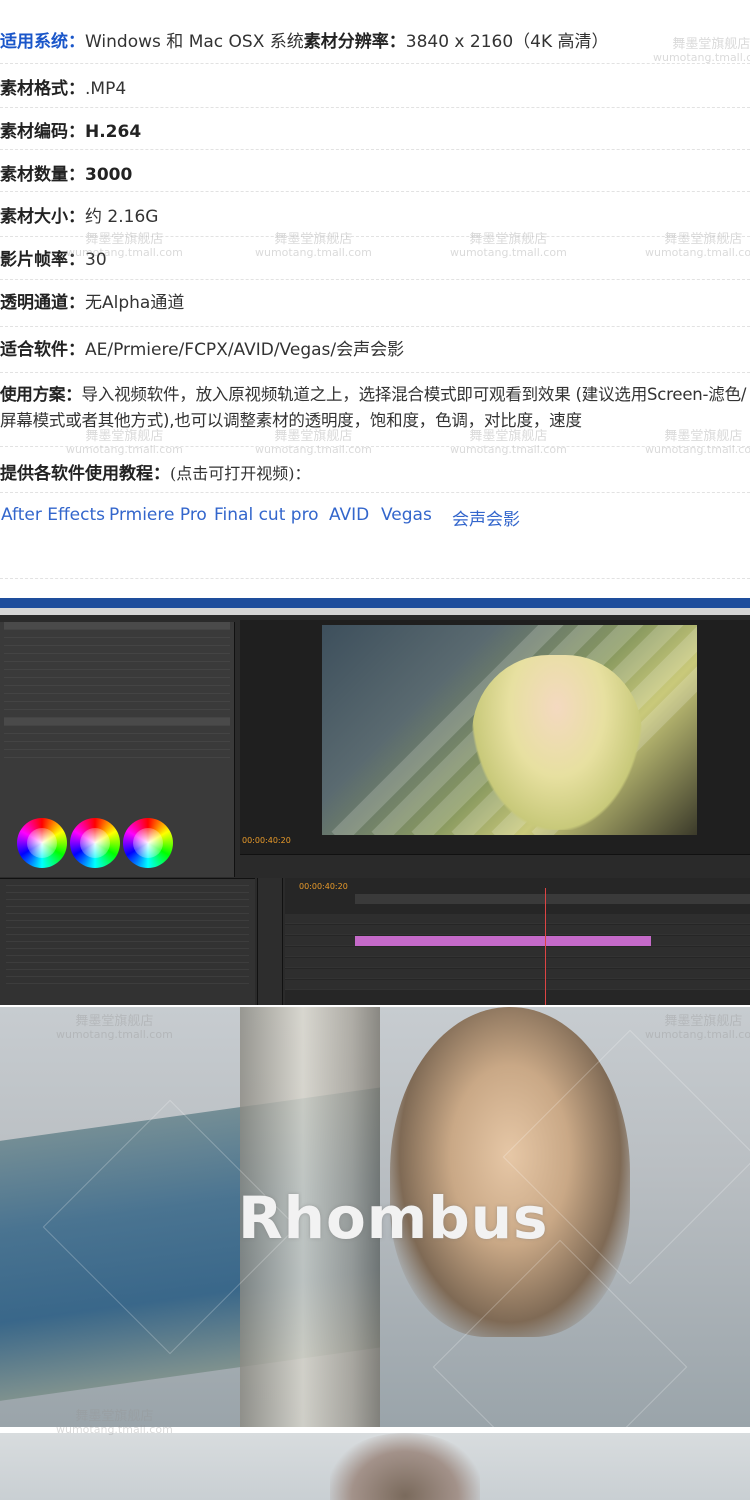 The image size is (750, 1500). I want to click on next-showcase-image, so click(375, 1466).